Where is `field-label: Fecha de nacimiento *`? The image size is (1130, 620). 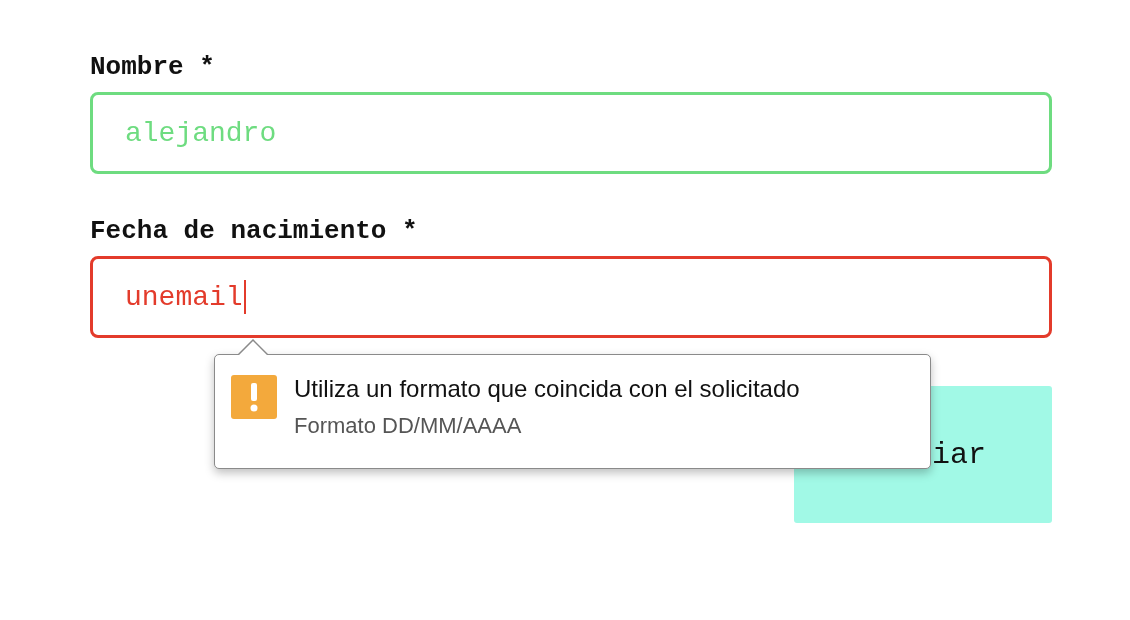 field-label: Fecha de nacimiento * is located at coordinates (254, 231).